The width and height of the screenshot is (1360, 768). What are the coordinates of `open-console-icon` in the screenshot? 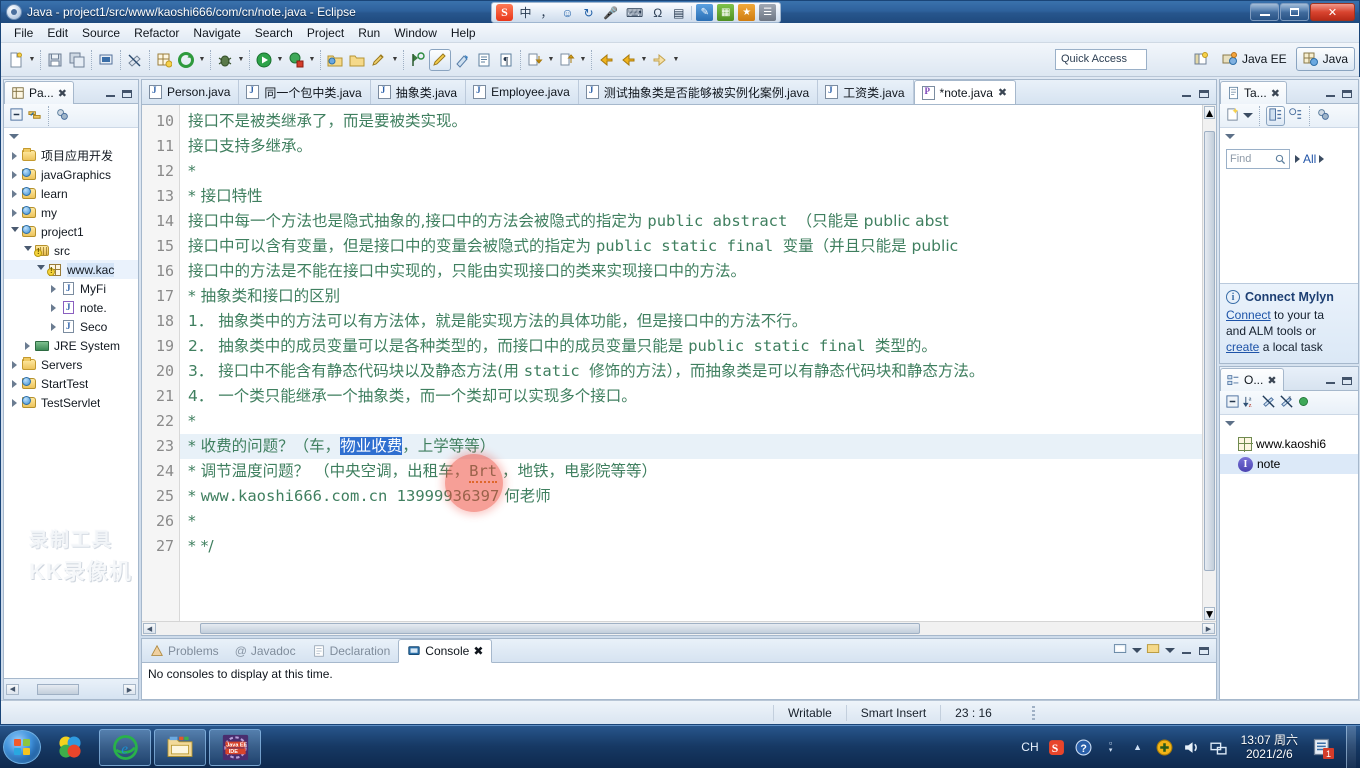 It's located at (1153, 650).